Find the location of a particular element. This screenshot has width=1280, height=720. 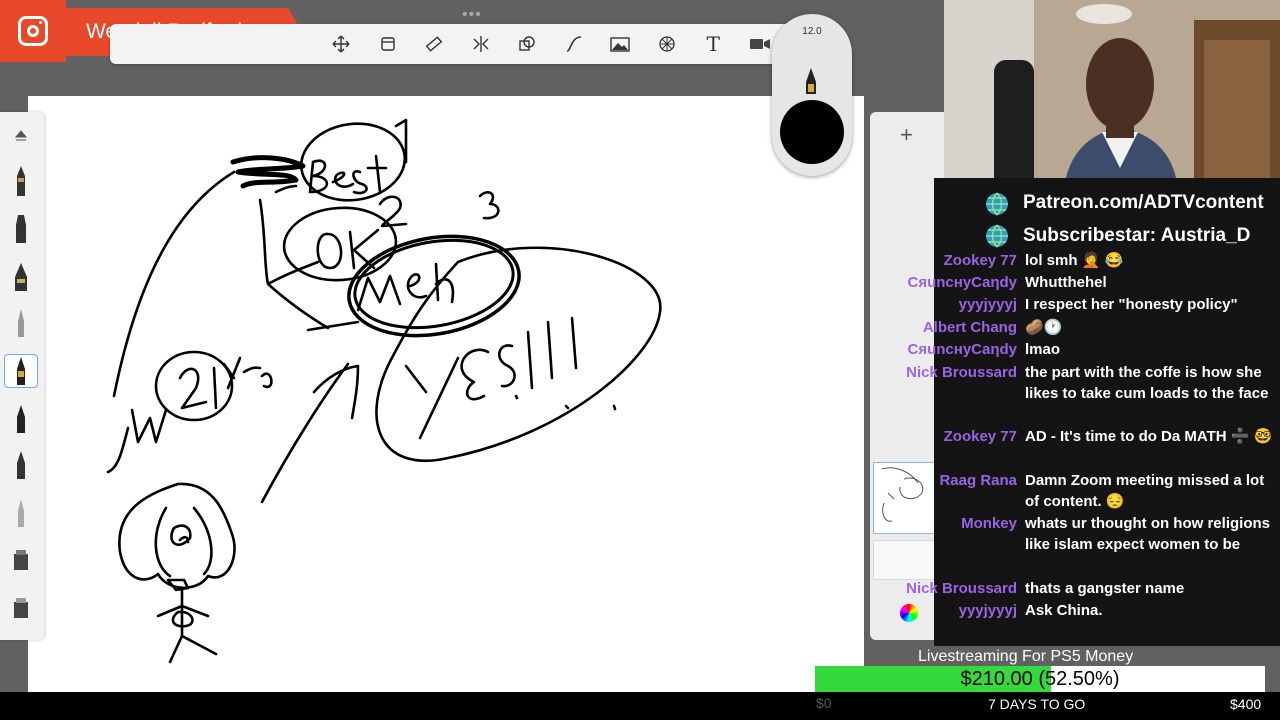

shape-icon is located at coordinates (527, 44).